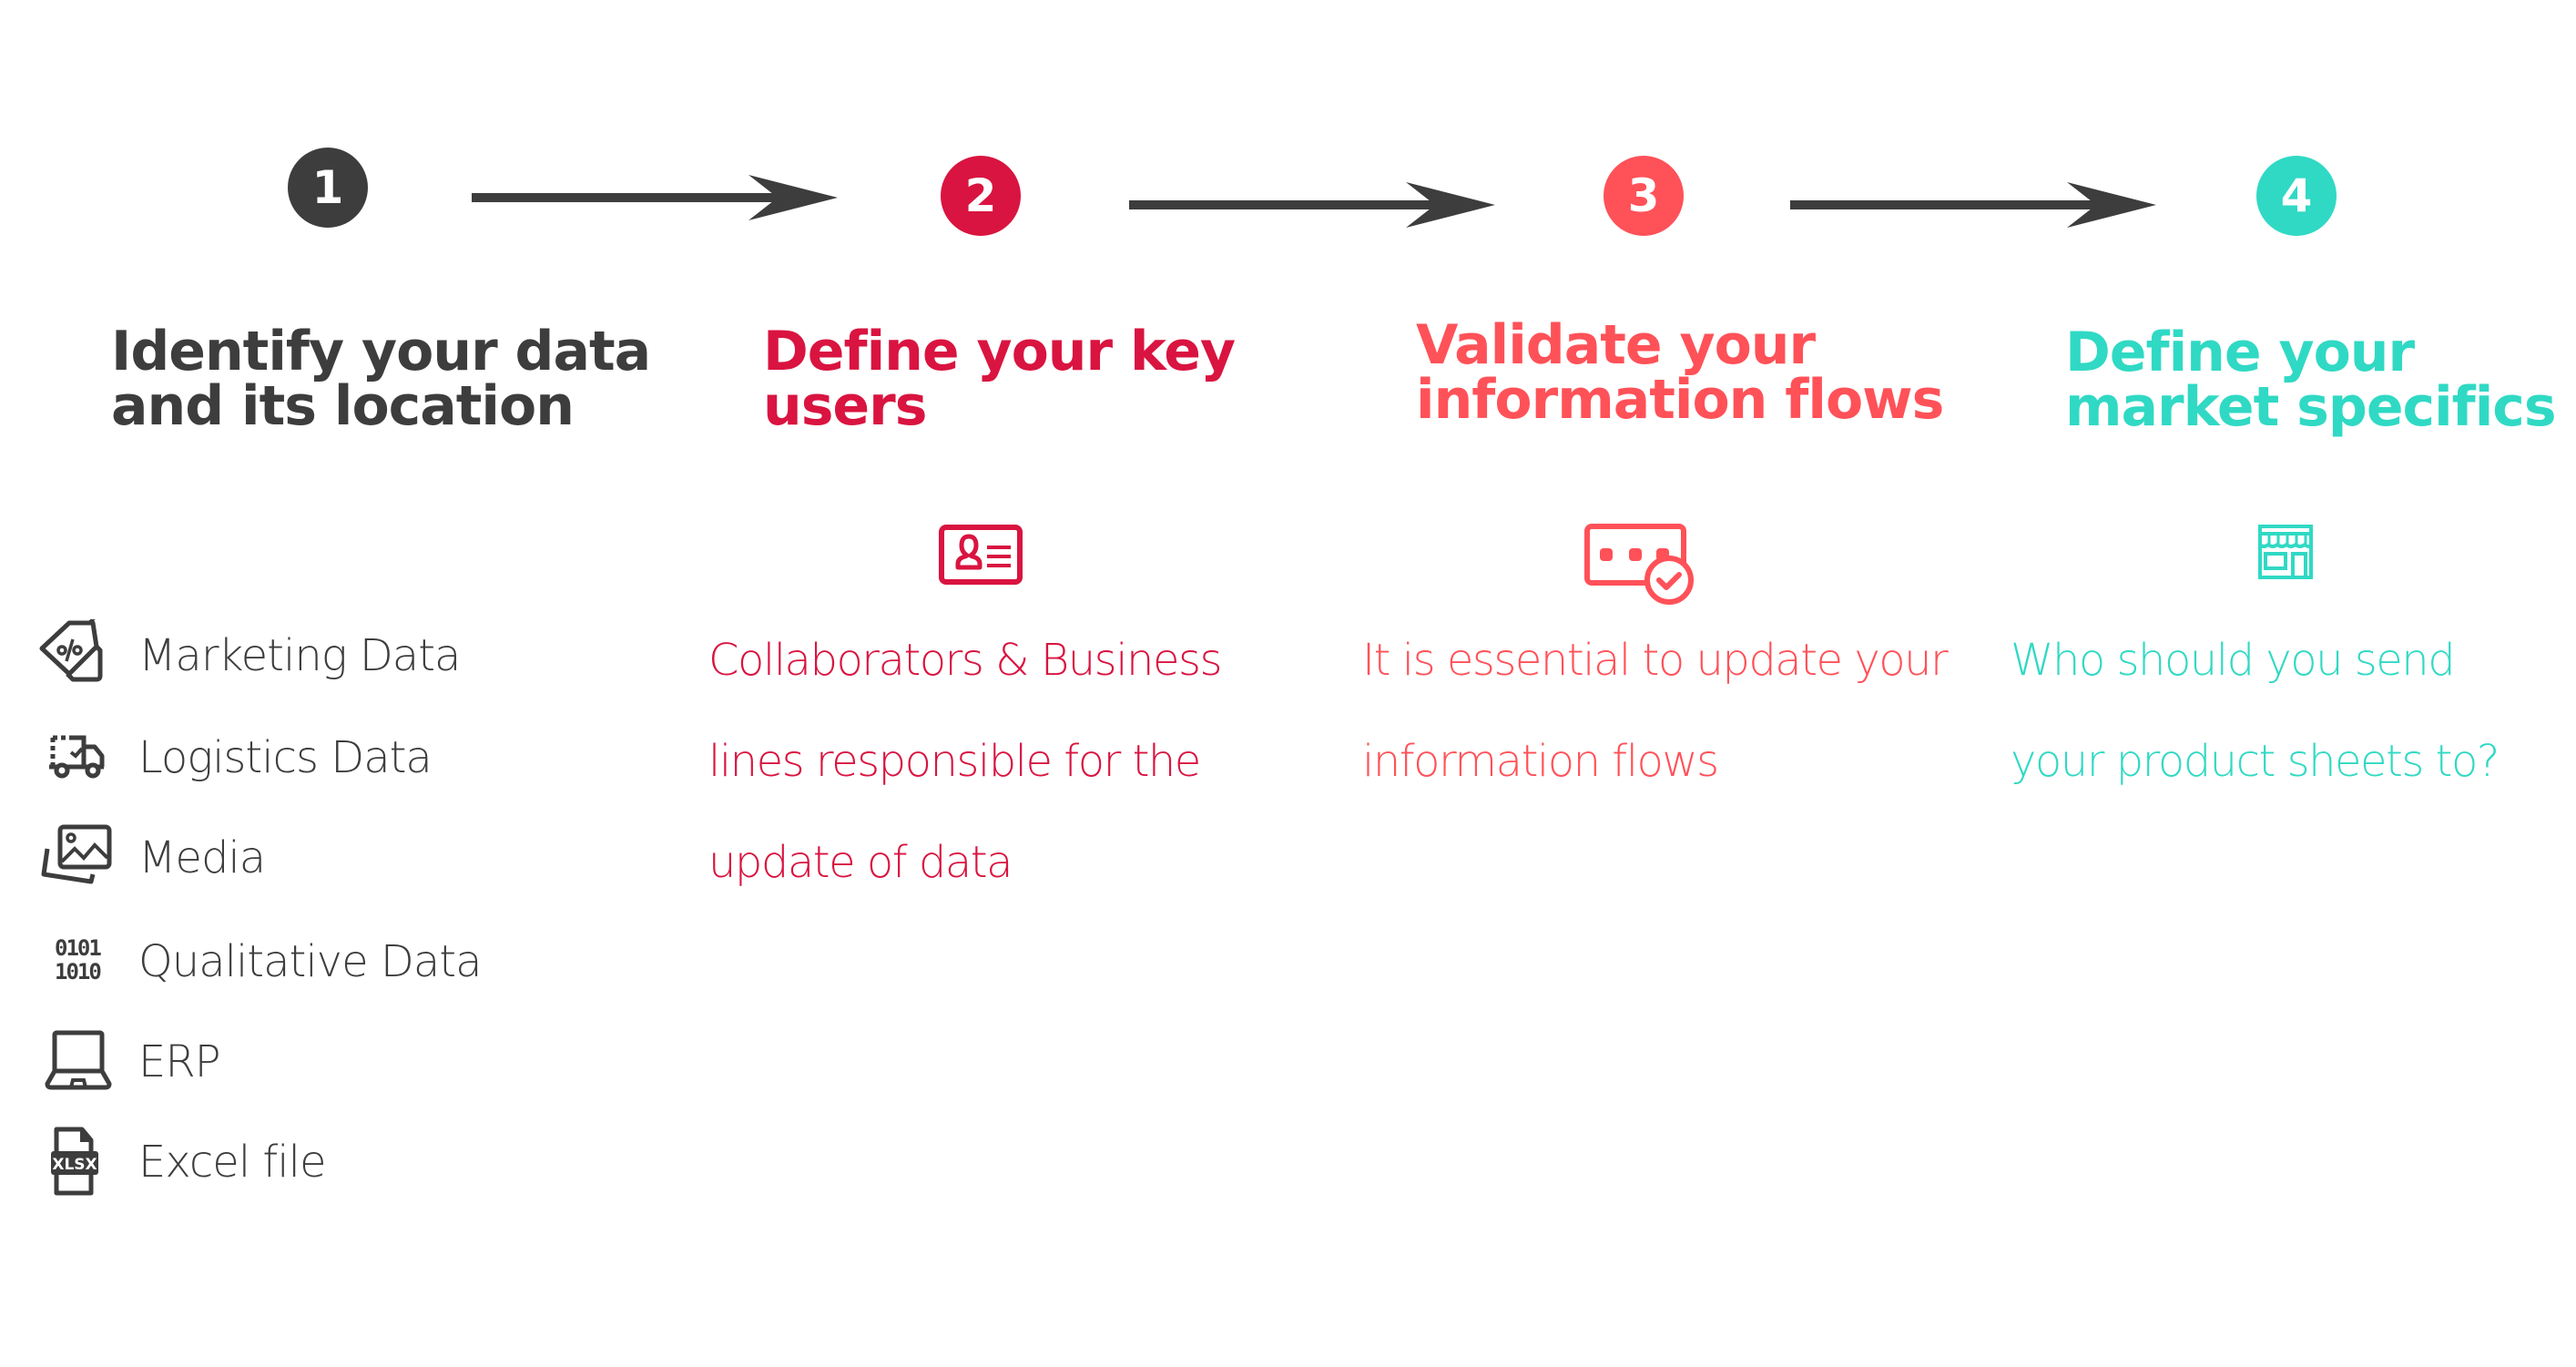 The height and width of the screenshot is (1367, 2576). What do you see at coordinates (71, 650) in the screenshot?
I see `price-tag-icon` at bounding box center [71, 650].